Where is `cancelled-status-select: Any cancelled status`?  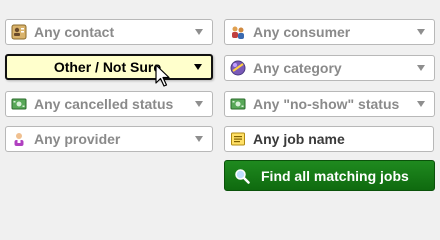 cancelled-status-select: Any cancelled status is located at coordinates (109, 104).